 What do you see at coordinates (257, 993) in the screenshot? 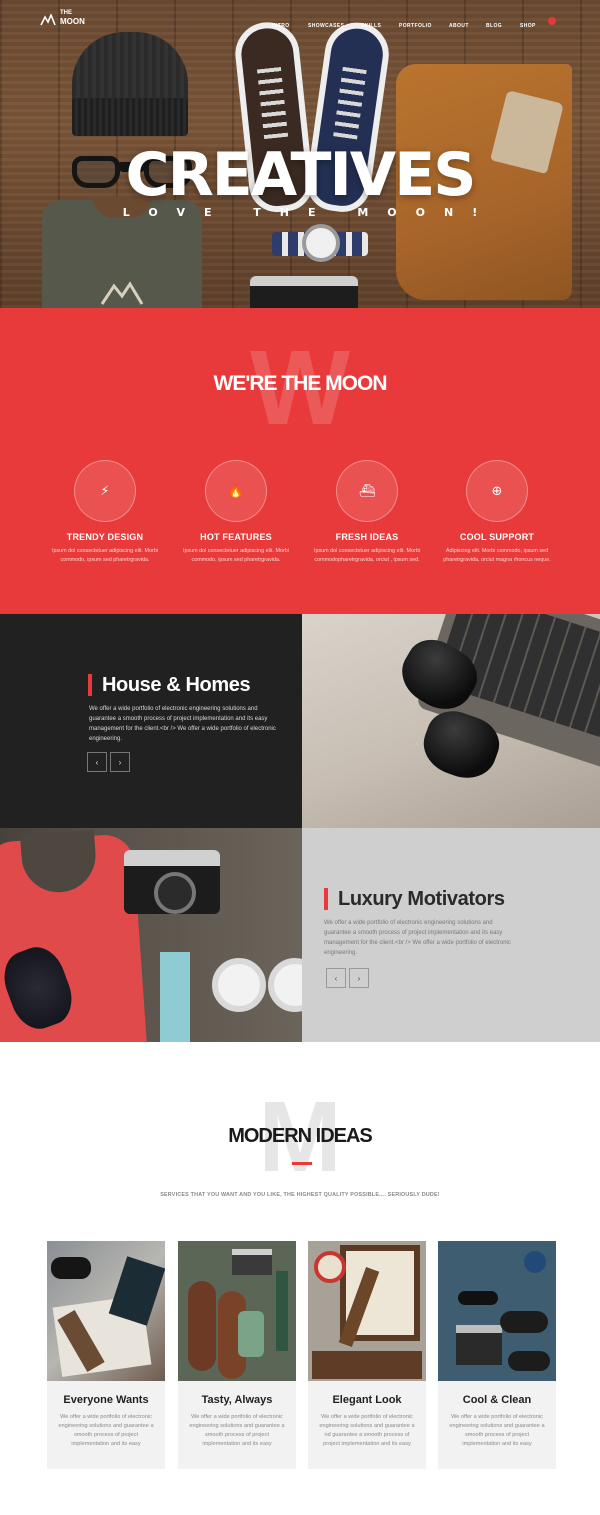
I see `headphones-shape` at bounding box center [257, 993].